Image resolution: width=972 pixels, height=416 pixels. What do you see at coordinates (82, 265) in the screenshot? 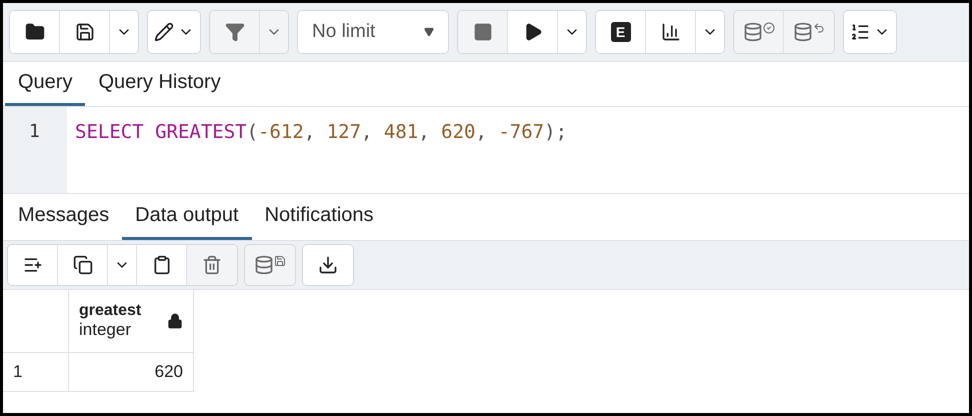
I see `copy-icon` at bounding box center [82, 265].